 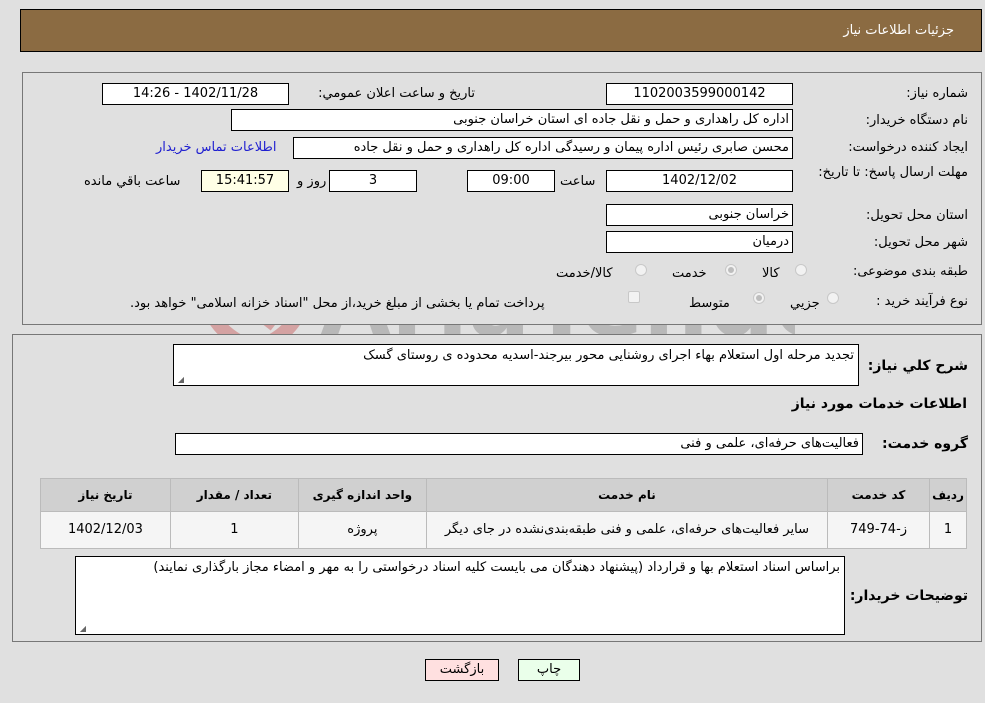 What do you see at coordinates (501, 30) in the screenshot?
I see `page-header: جزئیات اطلاعات نیاز` at bounding box center [501, 30].